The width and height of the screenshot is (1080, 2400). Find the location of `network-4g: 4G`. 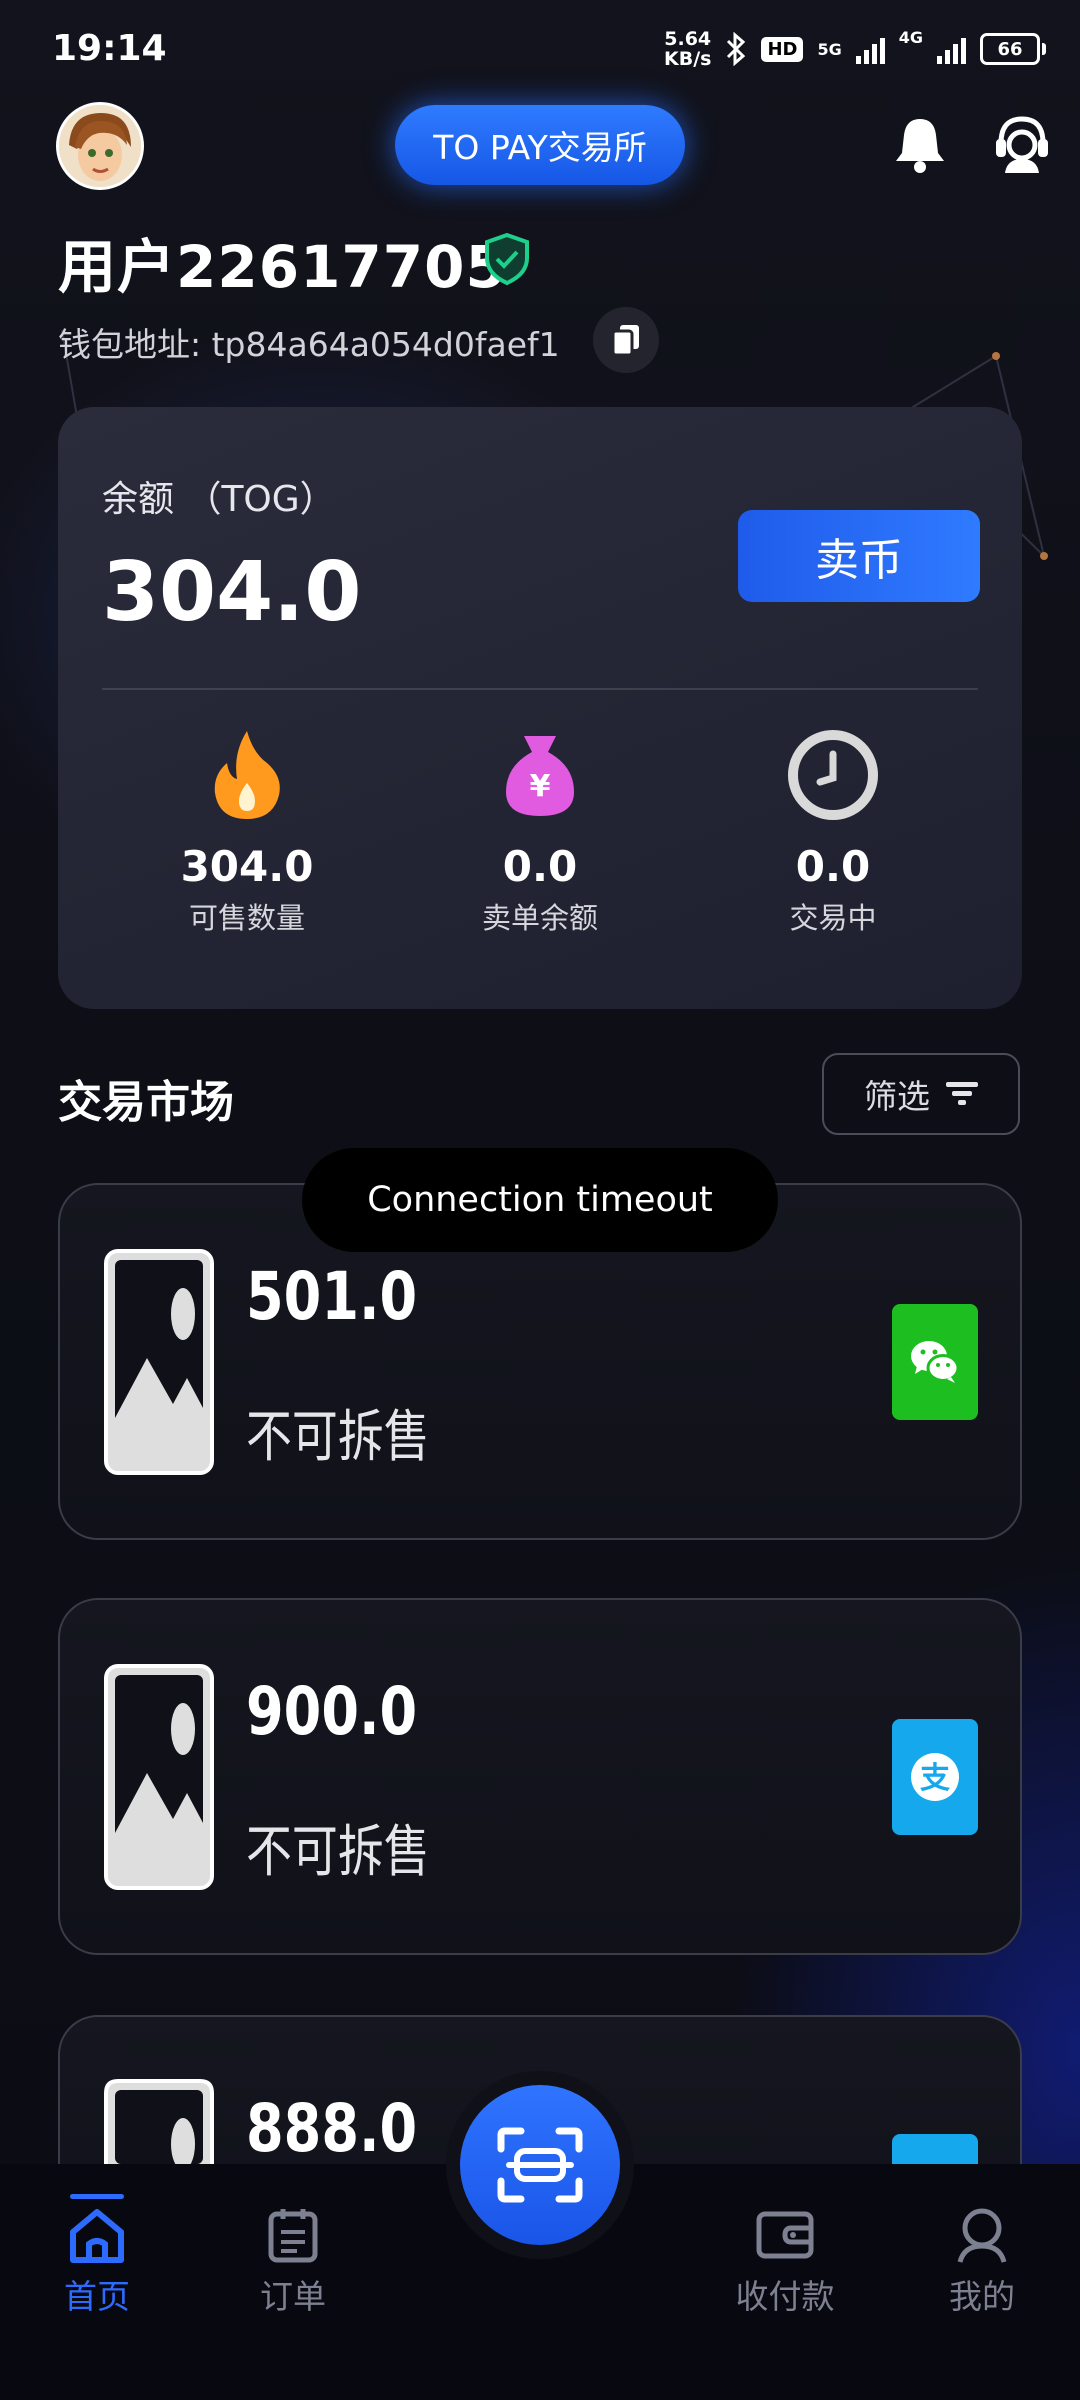

network-4g: 4G is located at coordinates (910, 37).